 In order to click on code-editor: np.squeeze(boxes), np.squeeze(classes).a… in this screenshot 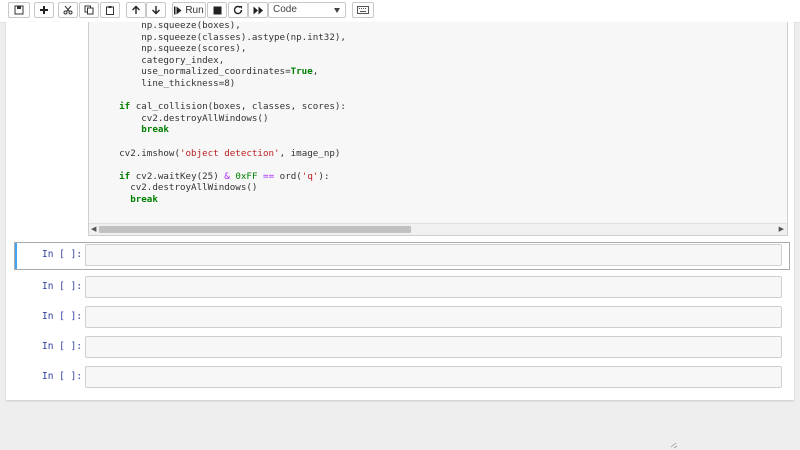, I will do `click(221, 113)`.